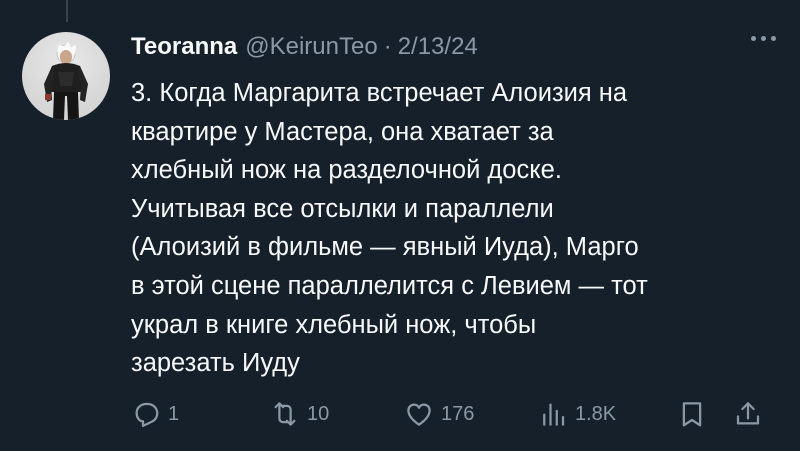  Describe the element at coordinates (299, 414) in the screenshot. I see `retweet-button: 10` at that location.